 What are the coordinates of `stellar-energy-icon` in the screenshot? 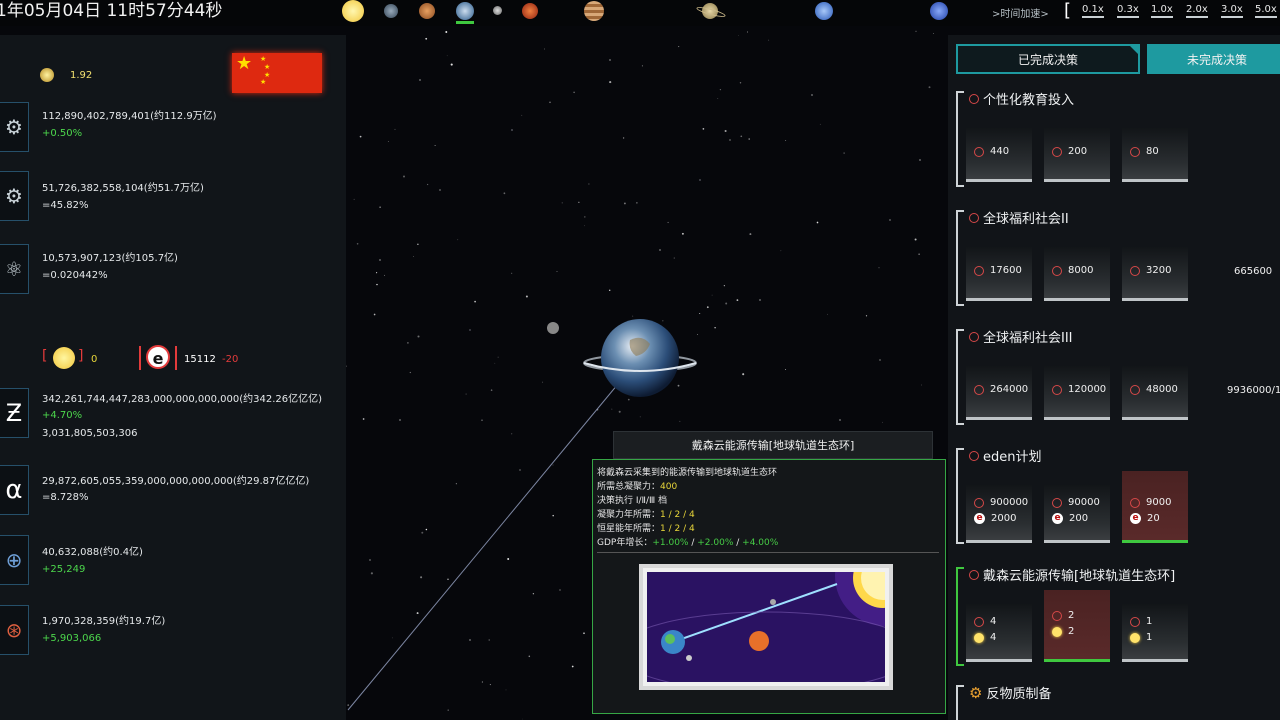 It's located at (1057, 631).